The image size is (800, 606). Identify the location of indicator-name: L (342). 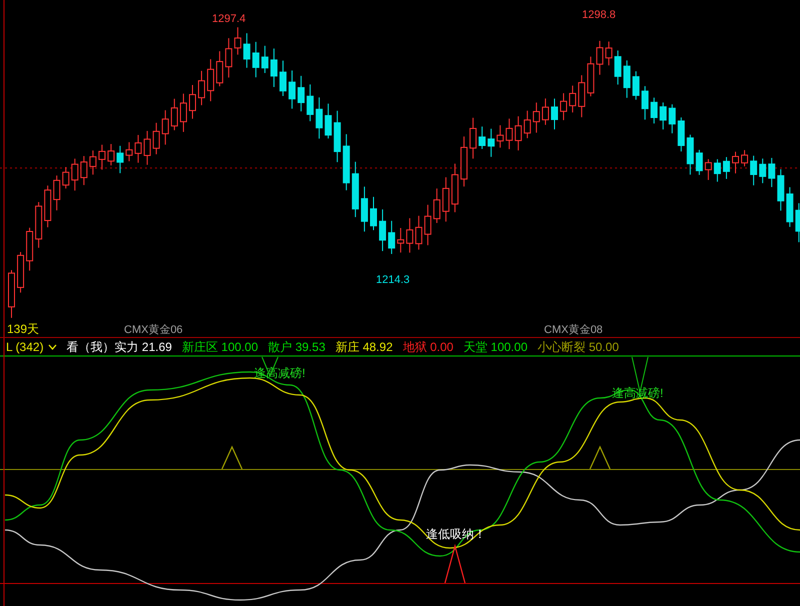
(25, 347).